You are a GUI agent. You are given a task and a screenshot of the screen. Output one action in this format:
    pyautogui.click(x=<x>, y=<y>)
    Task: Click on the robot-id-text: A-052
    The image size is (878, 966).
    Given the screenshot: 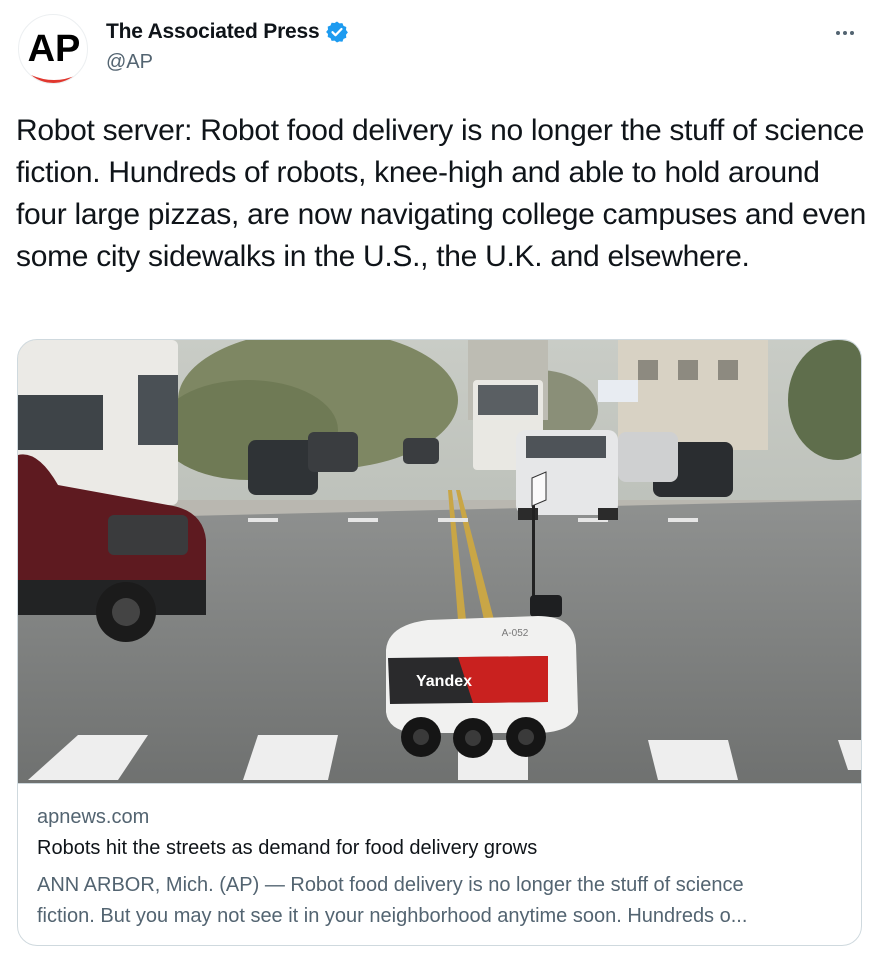 What is the action you would take?
    pyautogui.click(x=515, y=633)
    